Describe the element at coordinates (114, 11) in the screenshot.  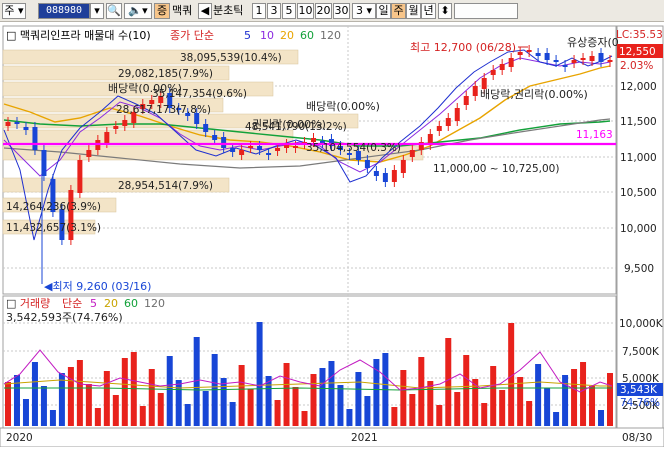
I see `search-icon: 🔍` at that location.